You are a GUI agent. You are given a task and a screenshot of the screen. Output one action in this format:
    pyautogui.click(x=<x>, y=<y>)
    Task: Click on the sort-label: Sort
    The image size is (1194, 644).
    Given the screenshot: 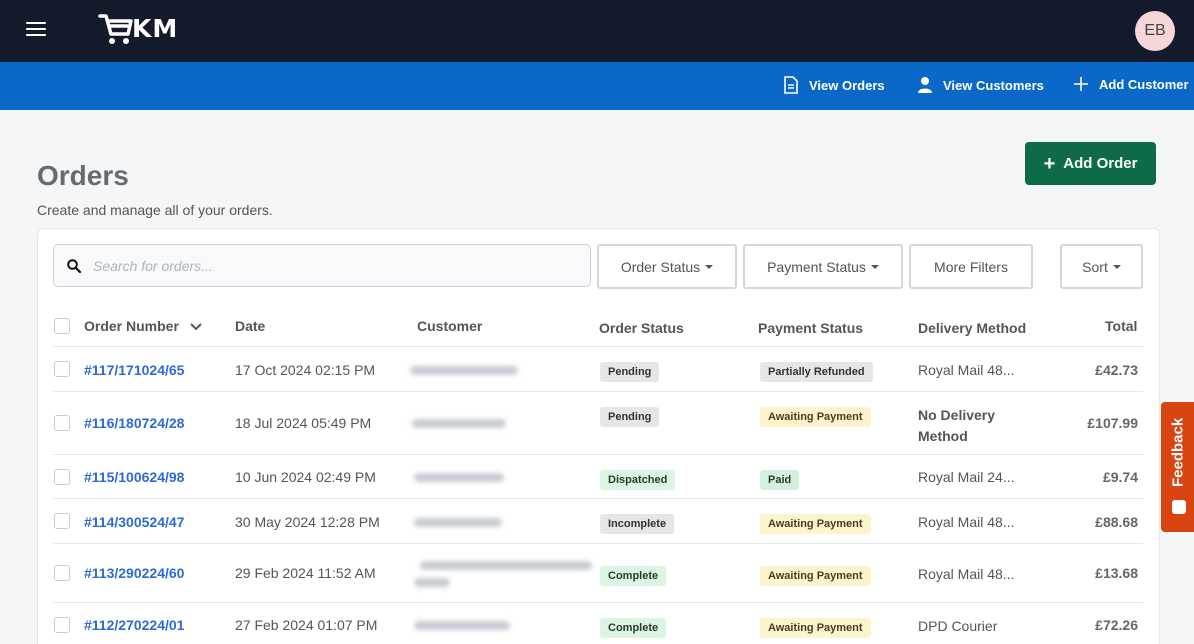 What is the action you would take?
    pyautogui.click(x=1095, y=266)
    